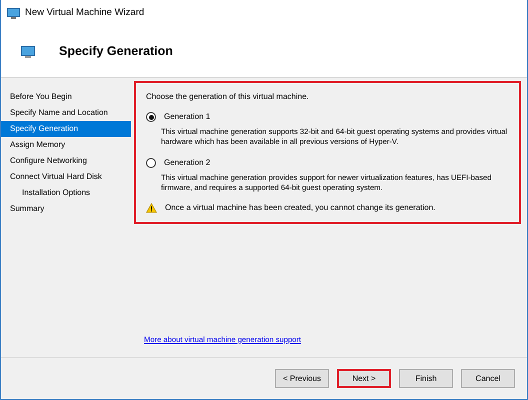 Image resolution: width=528 pixels, height=400 pixels. What do you see at coordinates (364, 378) in the screenshot?
I see `wizard-button: Next >` at bounding box center [364, 378].